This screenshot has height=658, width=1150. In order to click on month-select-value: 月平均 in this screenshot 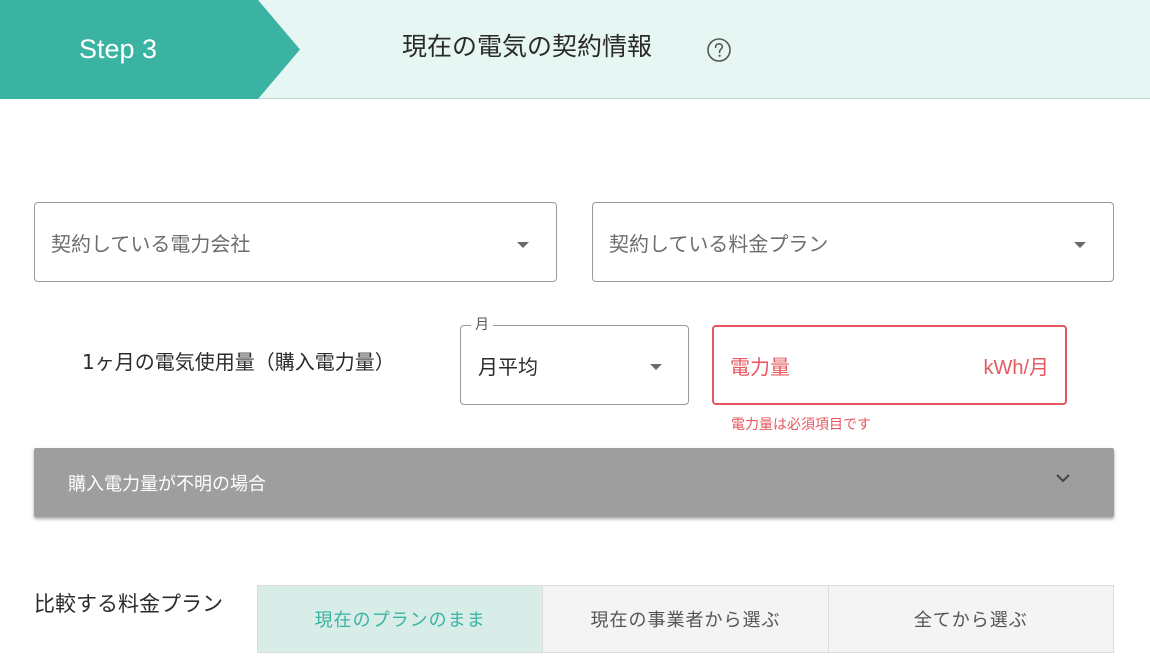, I will do `click(508, 367)`.